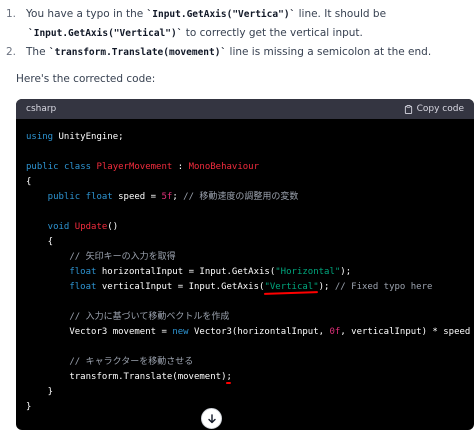  I want to click on code-header: csharp Copy code, so click(245, 109).